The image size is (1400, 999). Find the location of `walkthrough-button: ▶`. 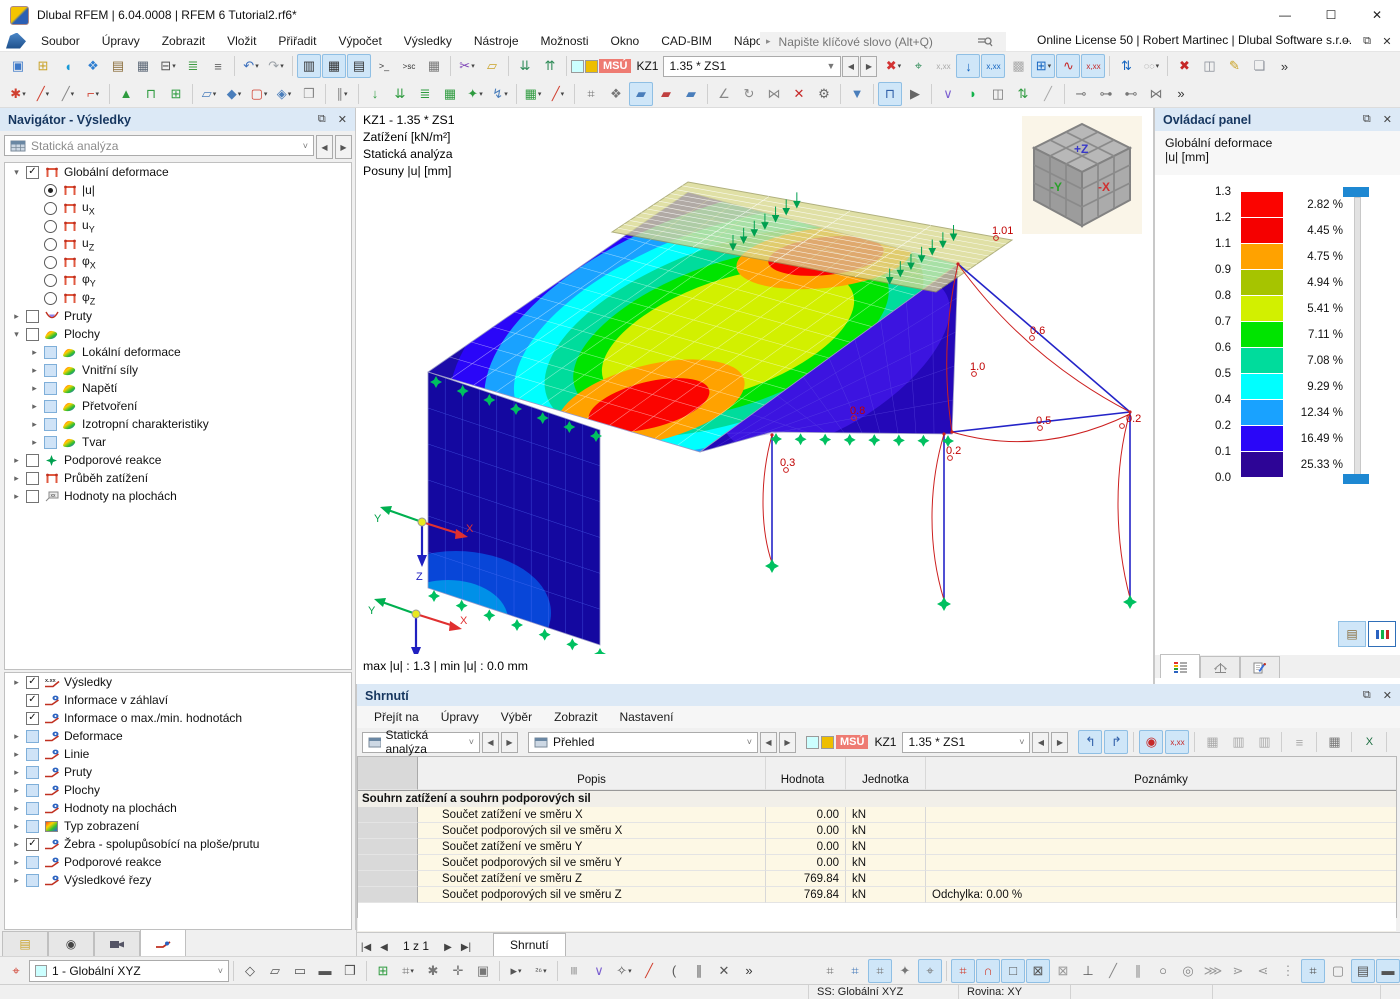

walkthrough-button: ▶ is located at coordinates (915, 94).